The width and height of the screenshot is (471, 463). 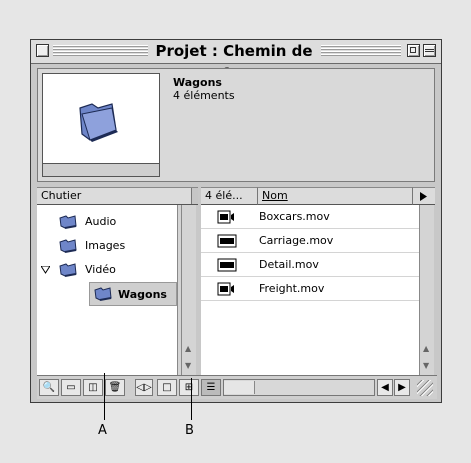 I want to click on horizontal-scrollbar, so click(x=299, y=387).